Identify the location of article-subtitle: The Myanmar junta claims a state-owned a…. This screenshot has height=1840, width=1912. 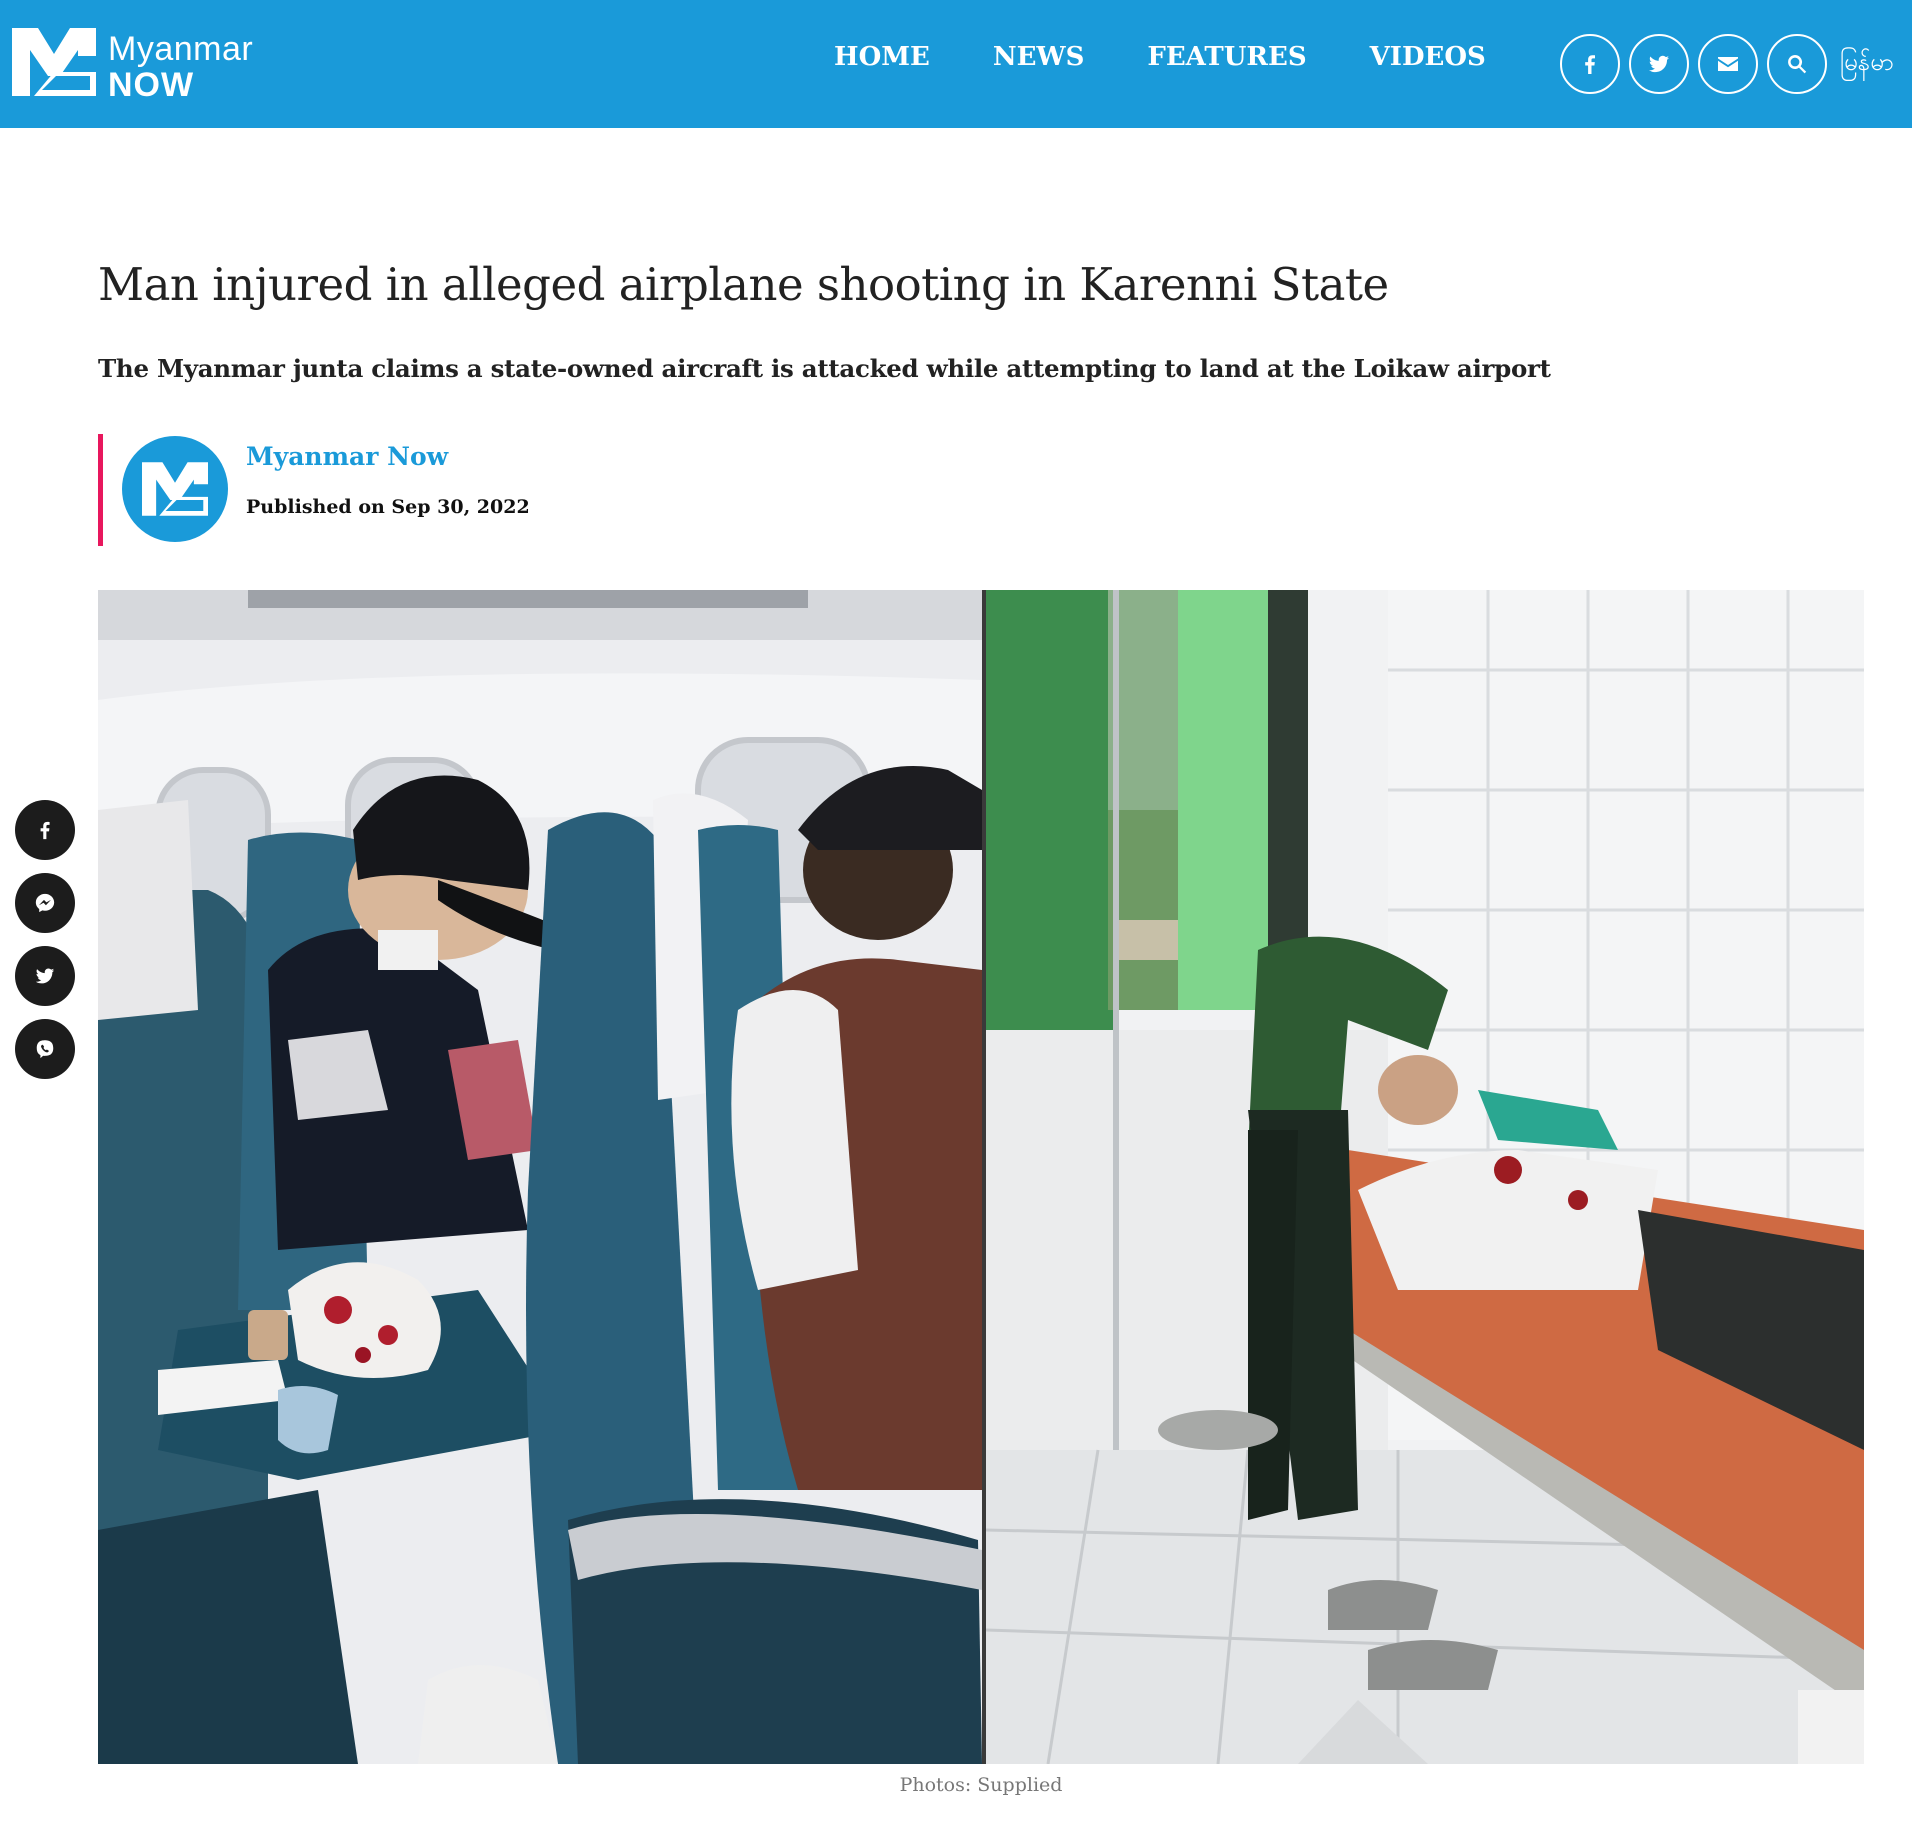
(824, 368).